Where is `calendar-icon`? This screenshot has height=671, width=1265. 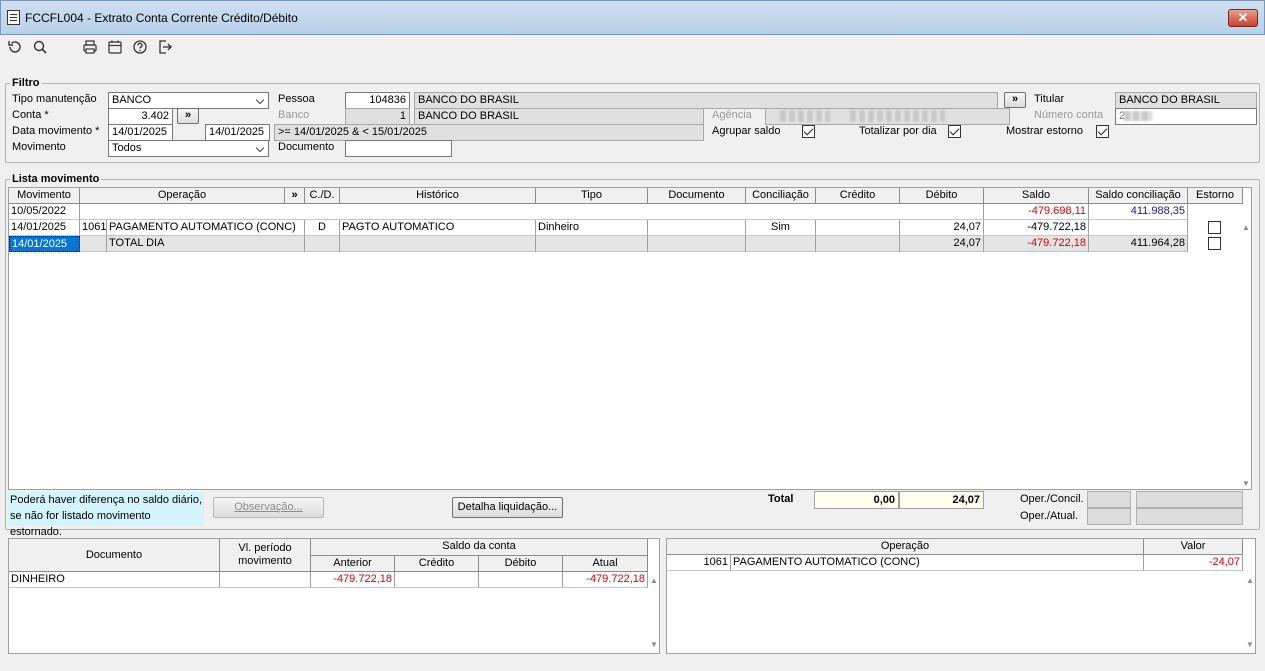
calendar-icon is located at coordinates (115, 47).